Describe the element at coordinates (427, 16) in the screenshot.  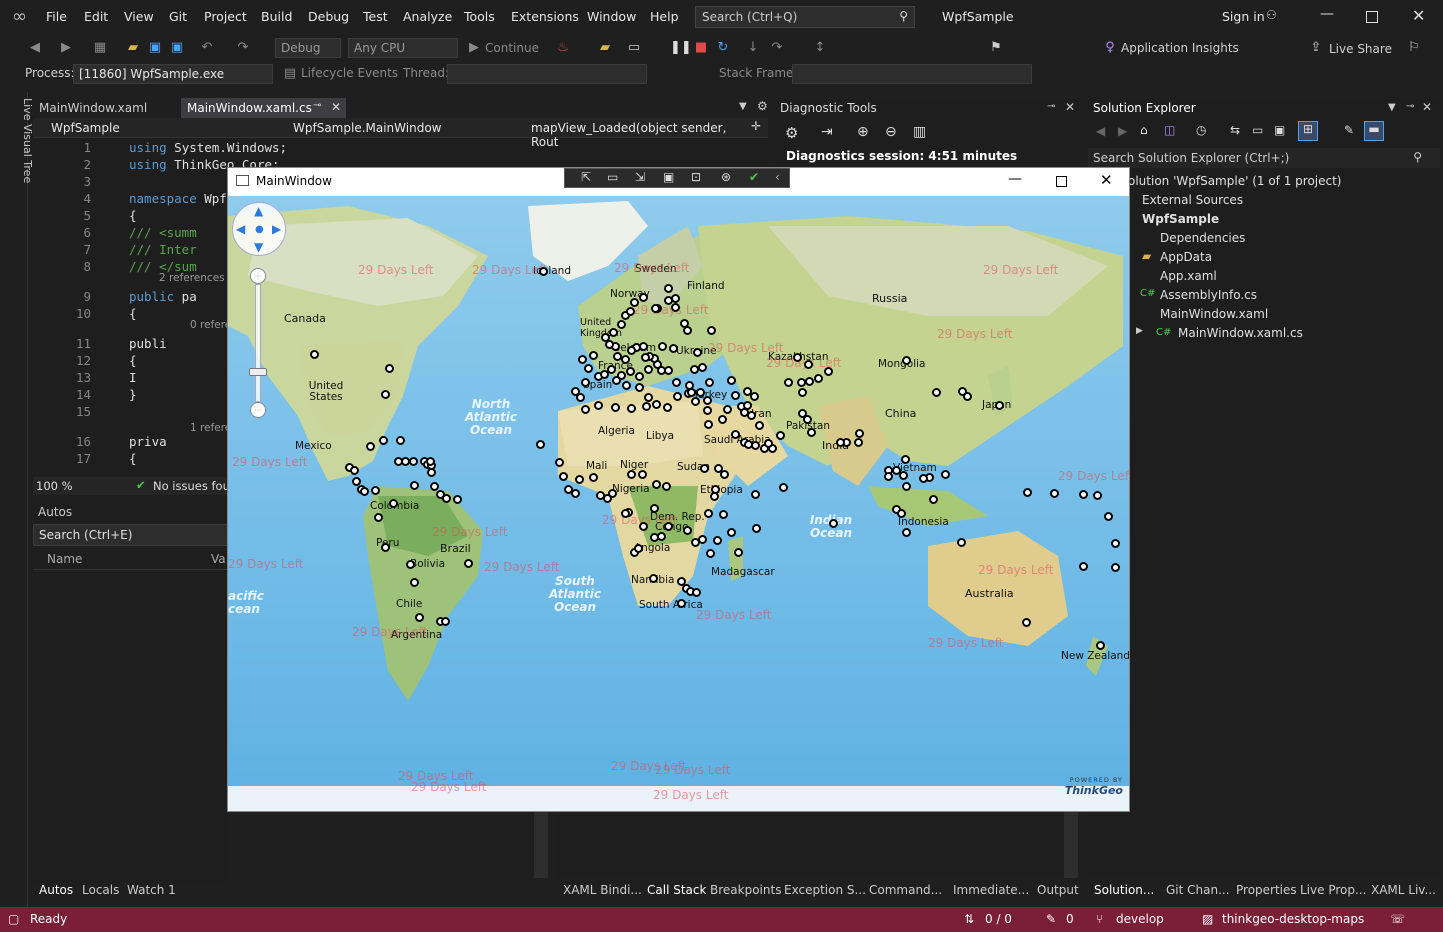
I see `menu-analyze: Analyze` at that location.